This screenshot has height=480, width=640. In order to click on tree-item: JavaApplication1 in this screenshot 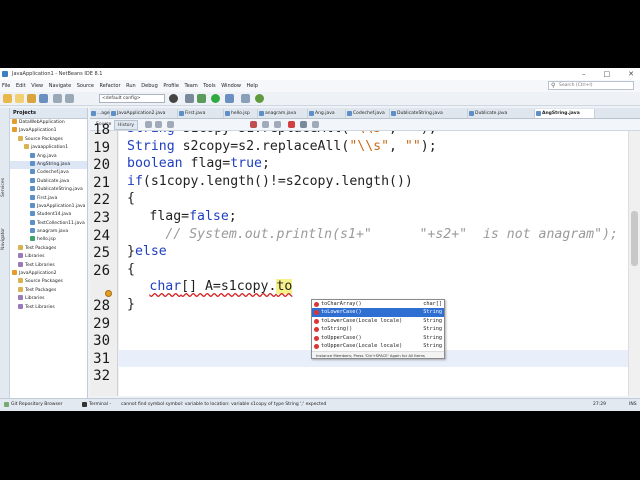, I will do `click(48, 131)`.